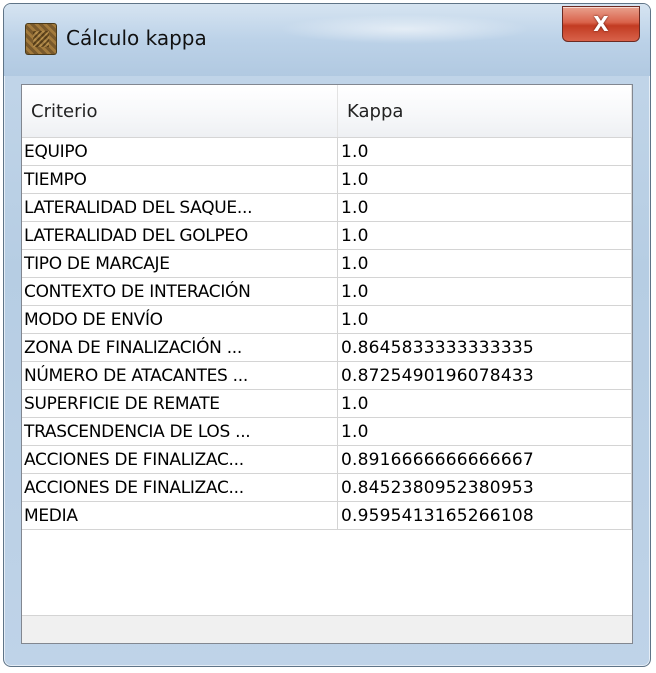 The height and width of the screenshot is (673, 656). I want to click on criterio-cell: MEDIA, so click(180, 515).